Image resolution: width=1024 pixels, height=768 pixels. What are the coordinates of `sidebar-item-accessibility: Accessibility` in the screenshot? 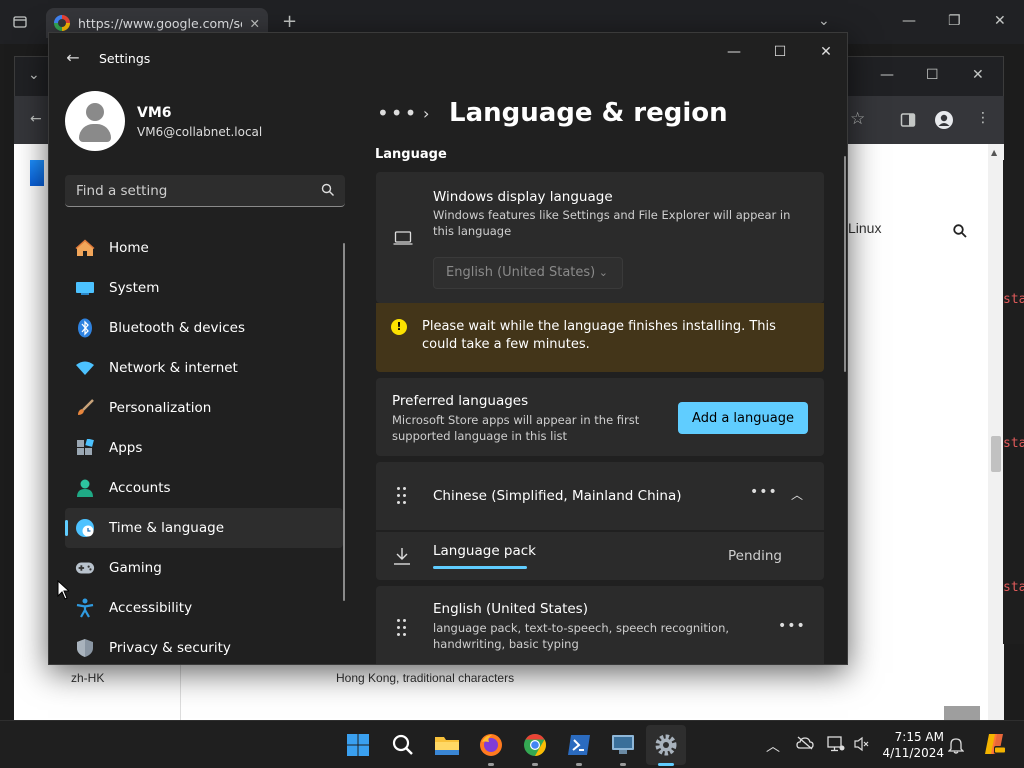 It's located at (204, 608).